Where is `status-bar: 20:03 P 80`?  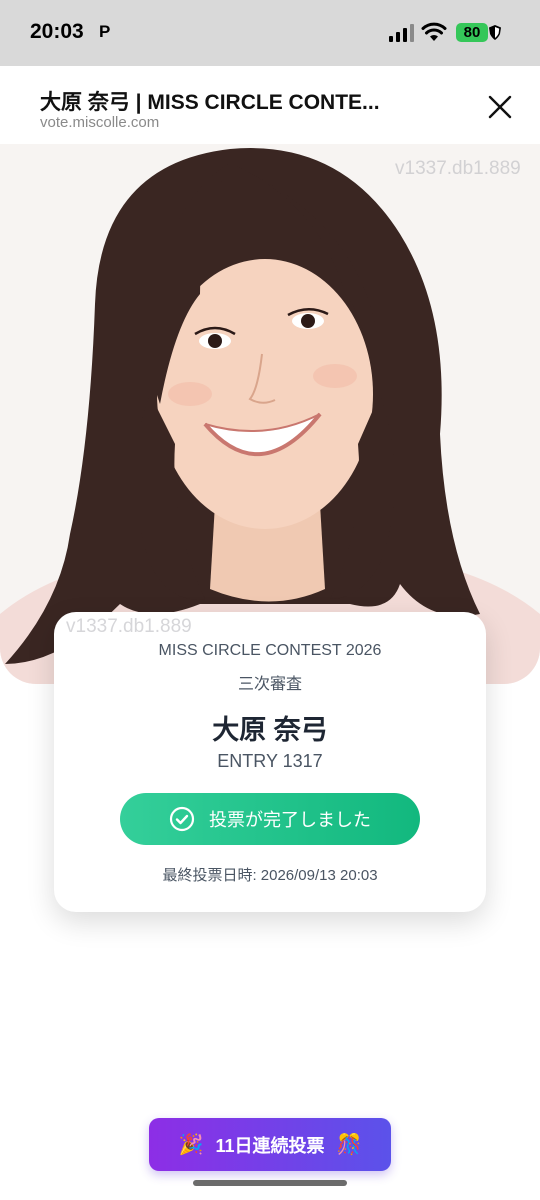
status-bar: 20:03 P 80 is located at coordinates (270, 33).